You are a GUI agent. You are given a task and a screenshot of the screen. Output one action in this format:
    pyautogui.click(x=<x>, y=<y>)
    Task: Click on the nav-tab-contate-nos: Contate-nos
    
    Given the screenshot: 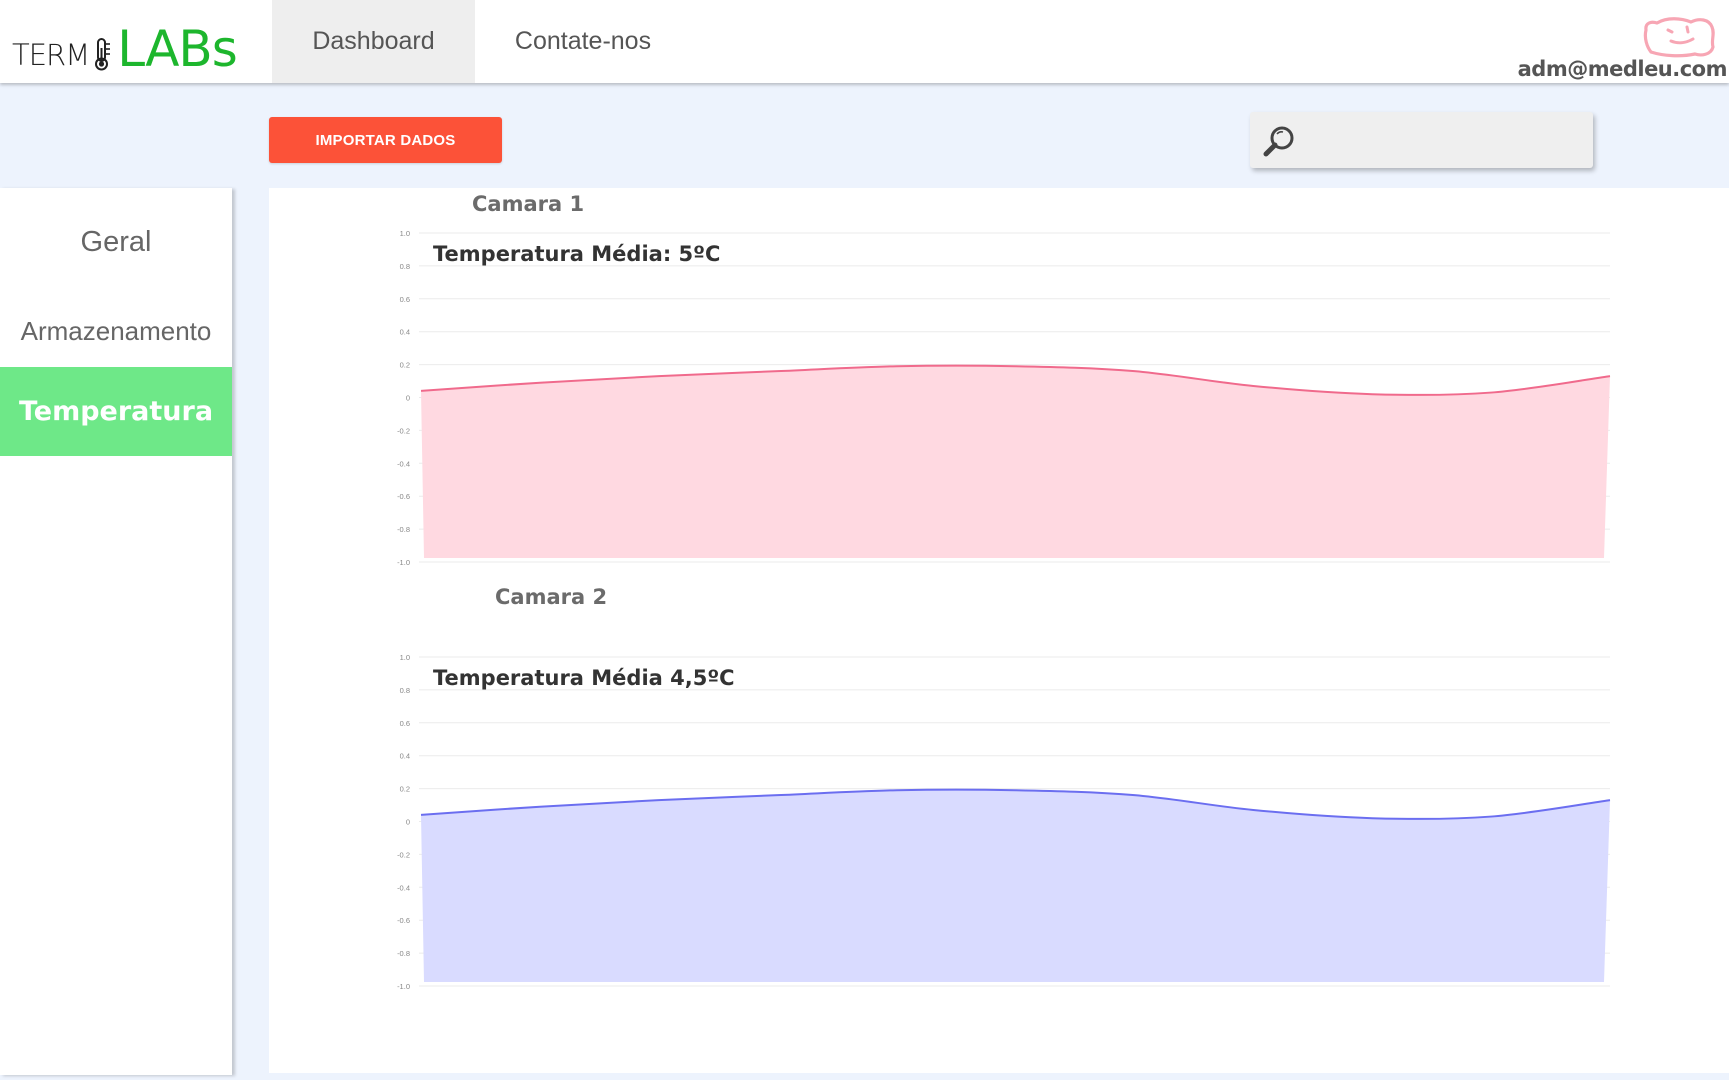 What is the action you would take?
    pyautogui.click(x=583, y=41)
    